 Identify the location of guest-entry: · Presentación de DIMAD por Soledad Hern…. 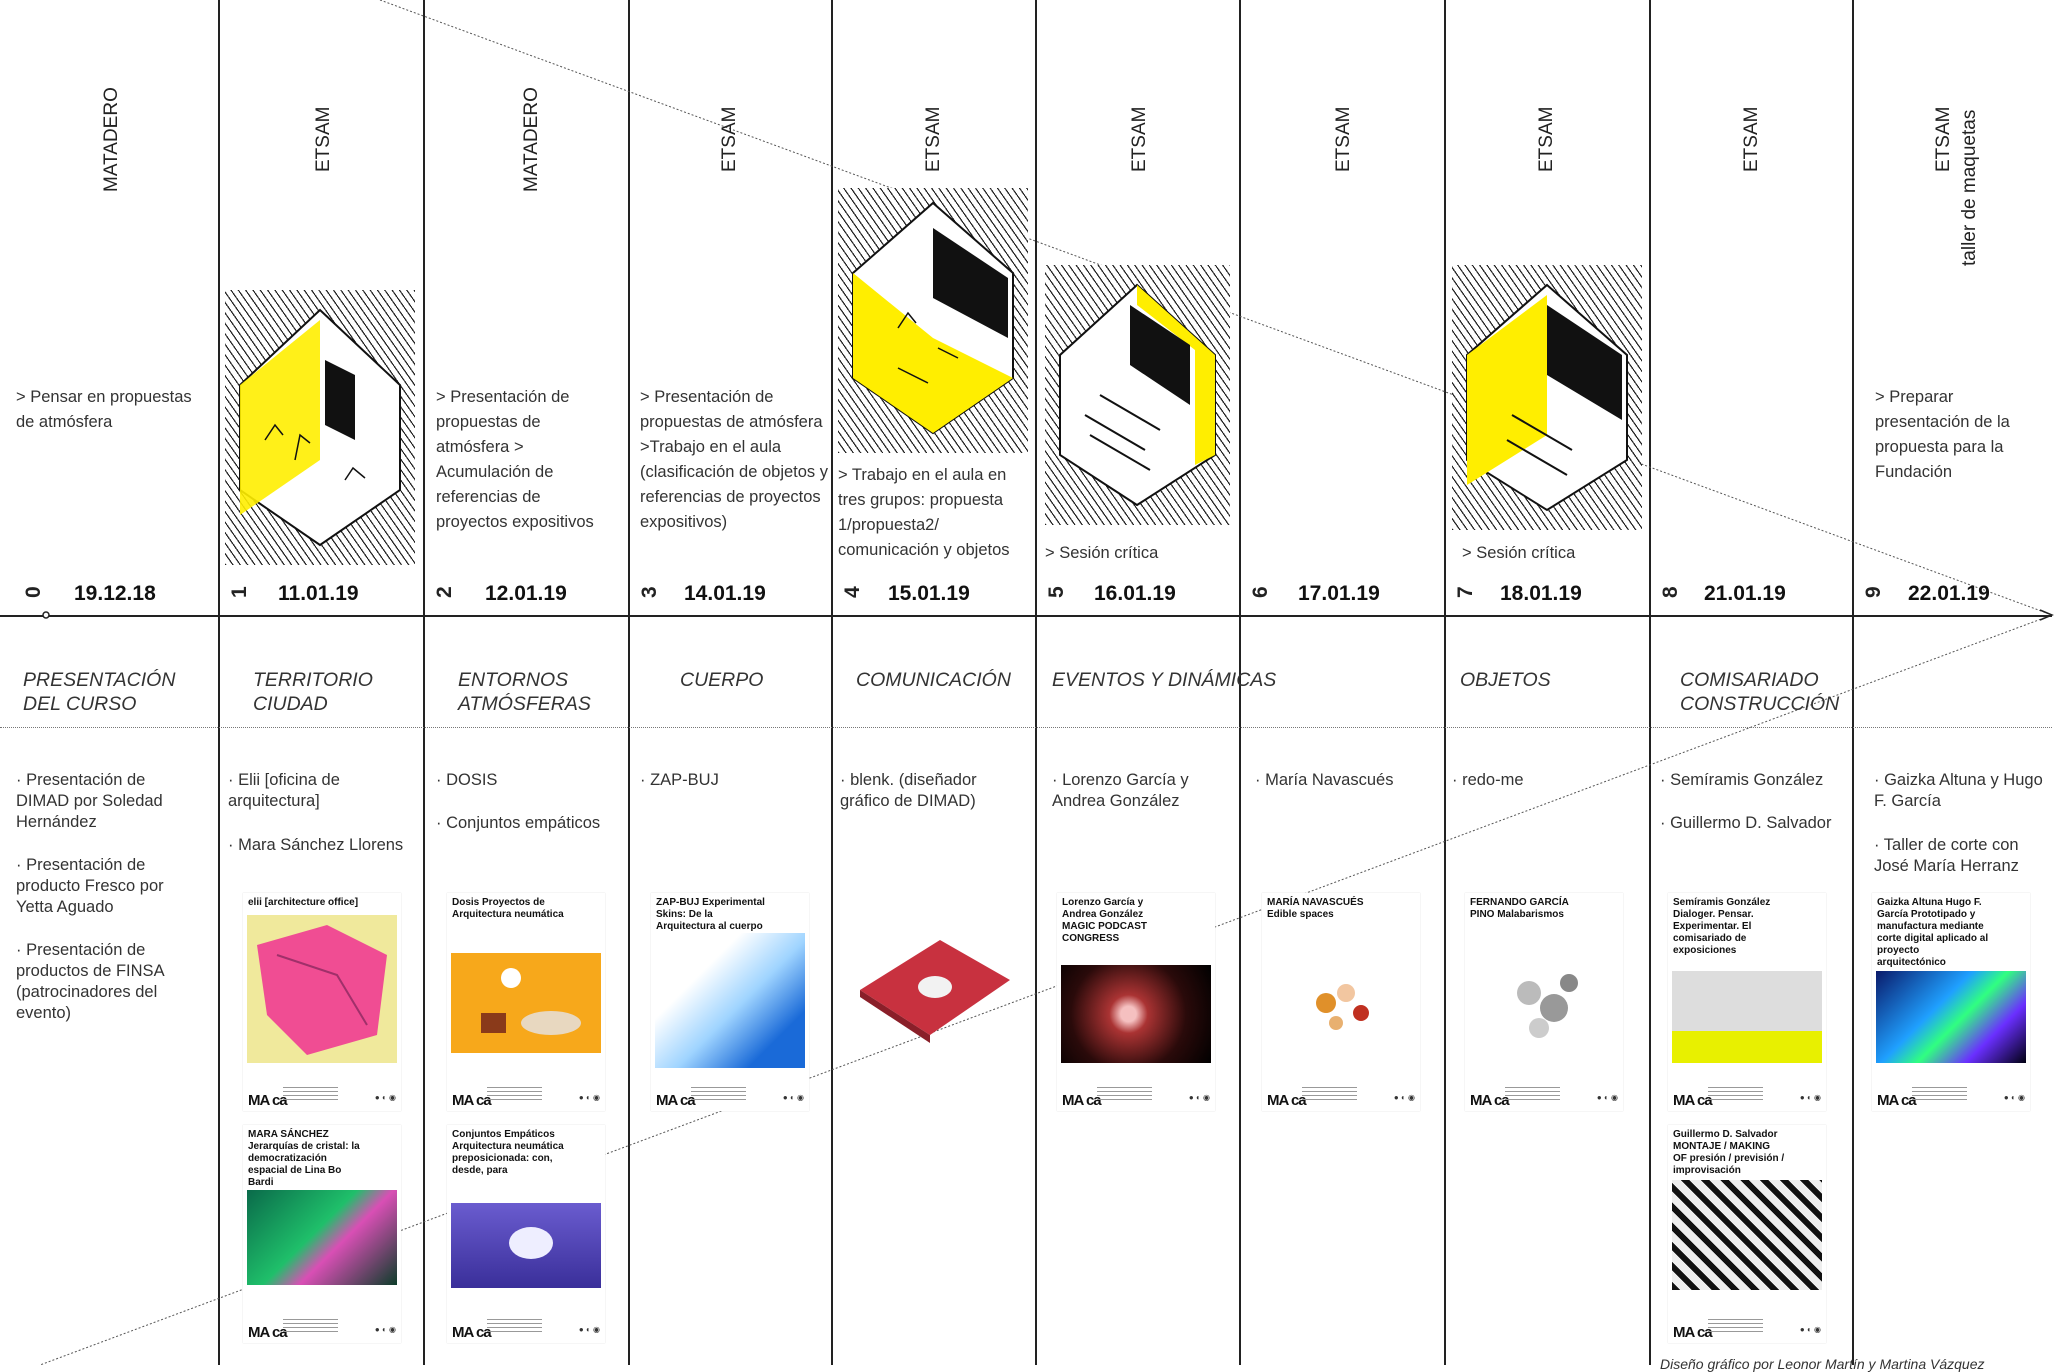
(89, 801).